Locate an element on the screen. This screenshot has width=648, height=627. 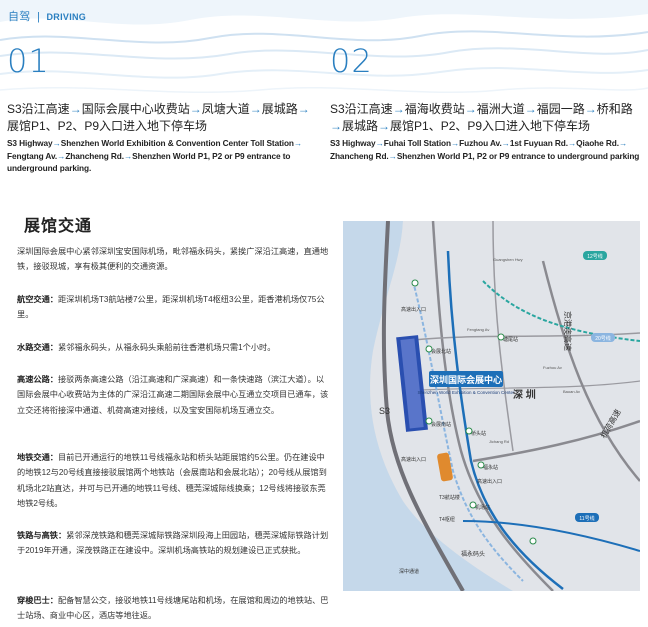
paragraph-water: 水路交通：紧邻福永码头，从福永码头乘船前往香港机场只需1个小时。 is located at coordinates (174, 347).